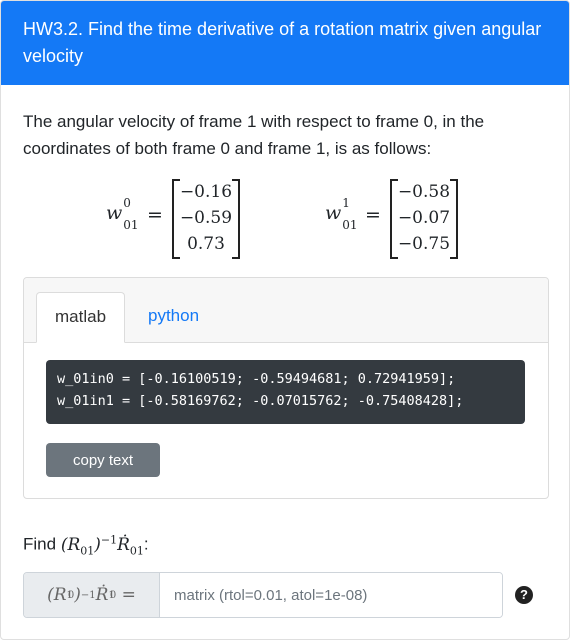 The image size is (572, 640). I want to click on matrix-cell: −0.58, so click(424, 192).